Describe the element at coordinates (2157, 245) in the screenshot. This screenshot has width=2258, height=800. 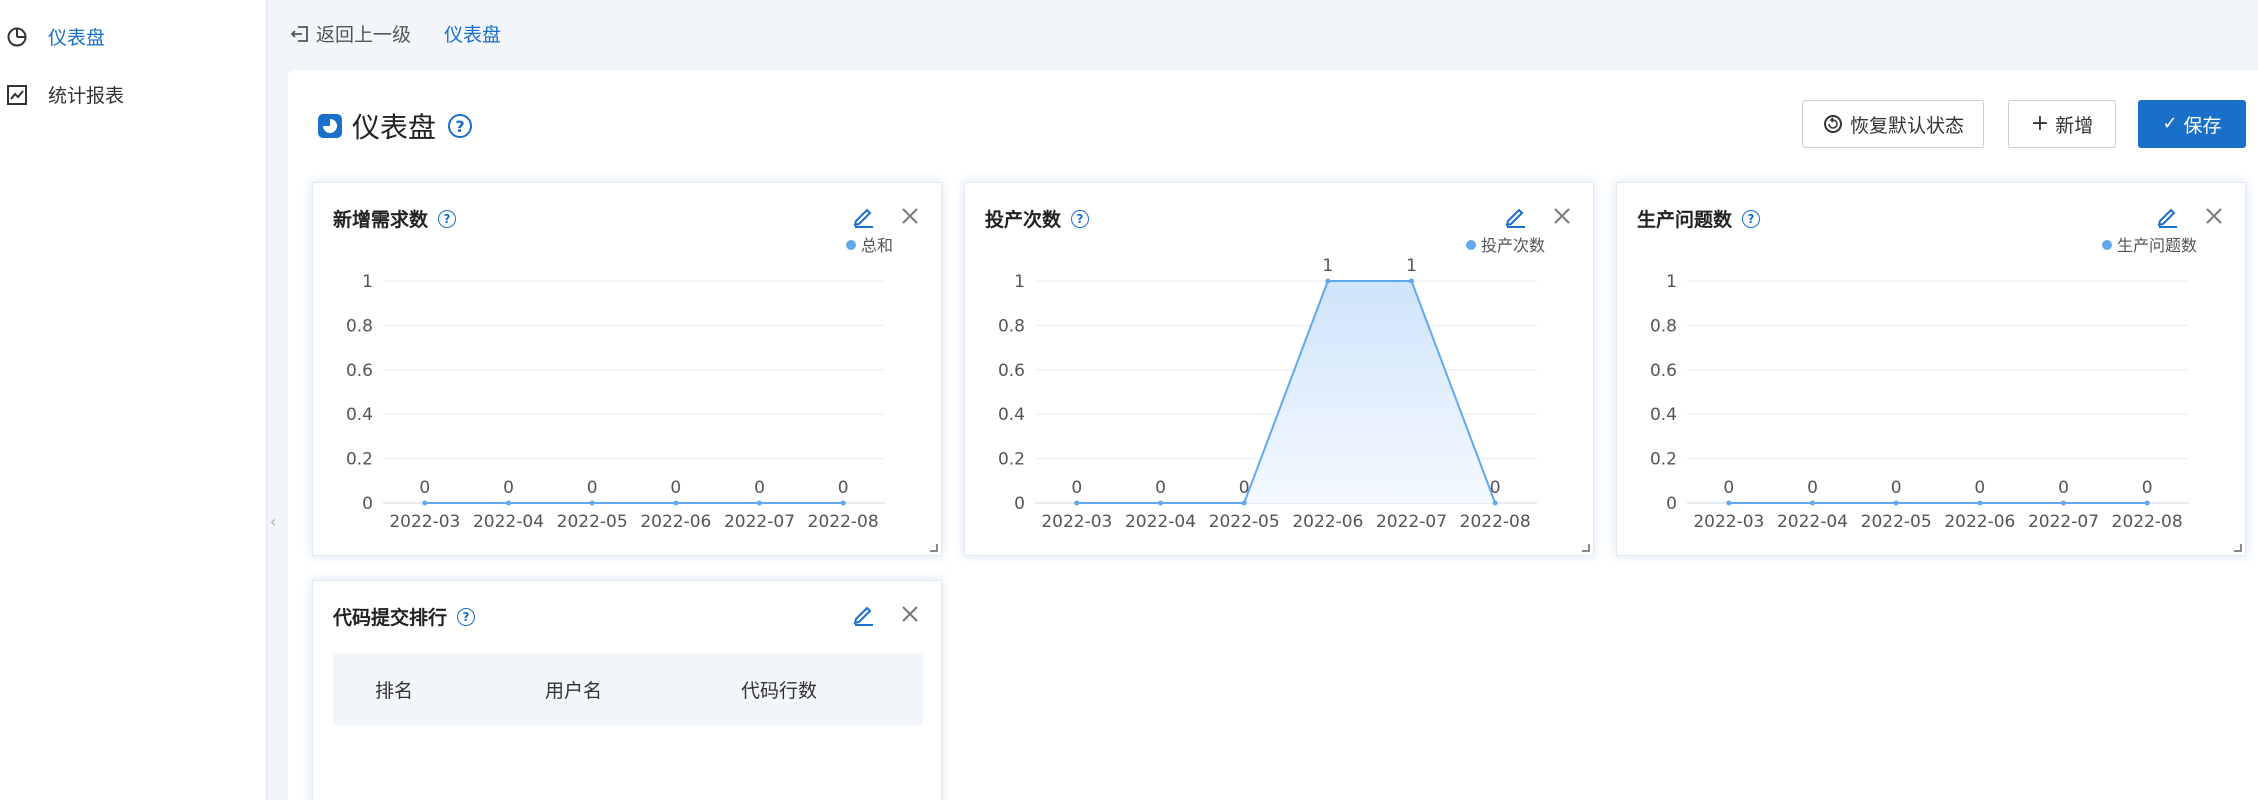
I see `legend-label: 生产问题数` at that location.